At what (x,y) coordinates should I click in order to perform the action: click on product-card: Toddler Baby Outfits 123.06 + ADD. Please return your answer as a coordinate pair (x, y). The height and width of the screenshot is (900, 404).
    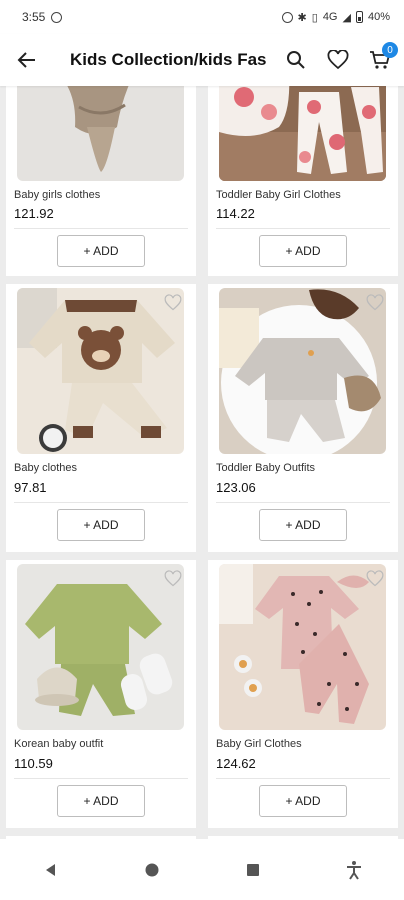
    Looking at the image, I should click on (303, 418).